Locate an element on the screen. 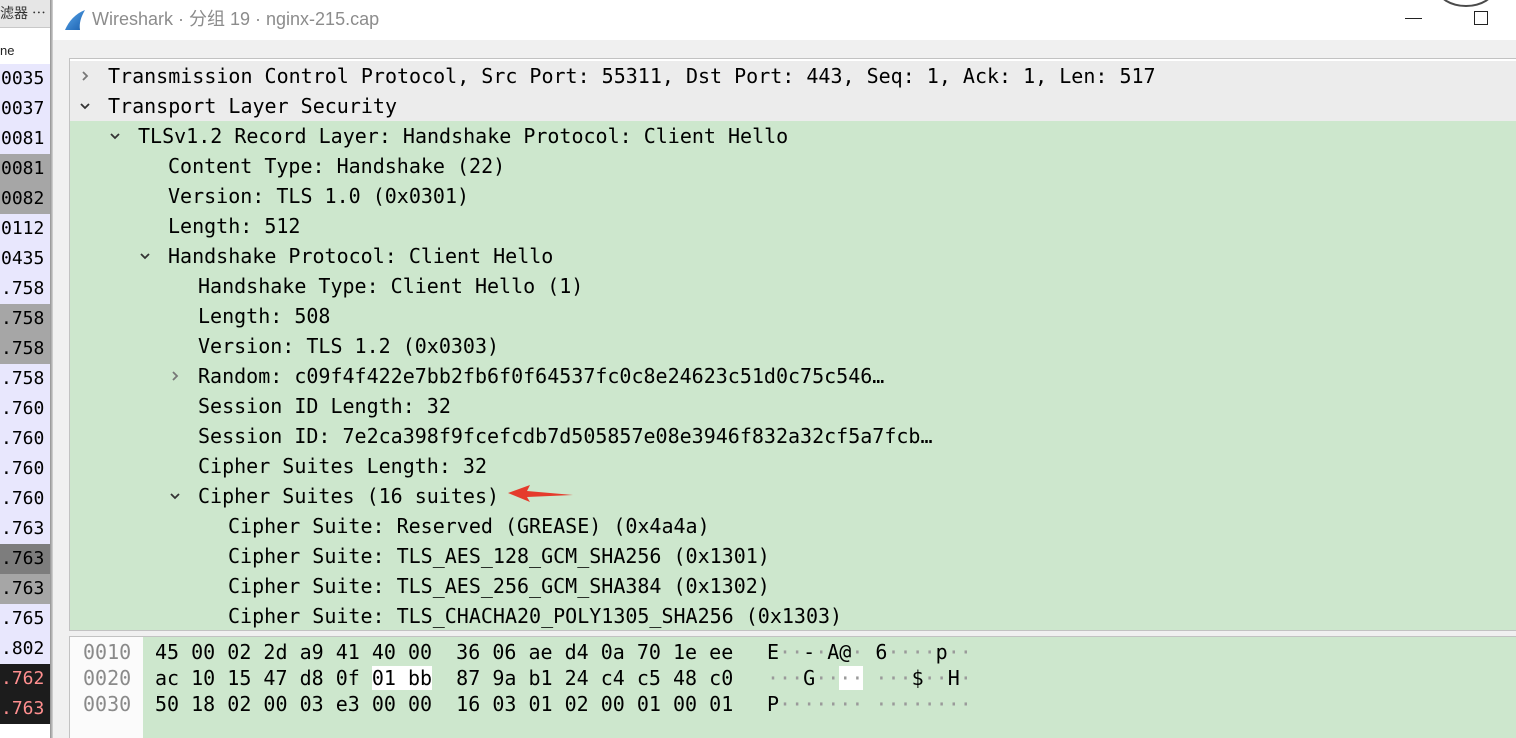 This screenshot has width=1516, height=738. hex-byte: c4 is located at coordinates (613, 678).